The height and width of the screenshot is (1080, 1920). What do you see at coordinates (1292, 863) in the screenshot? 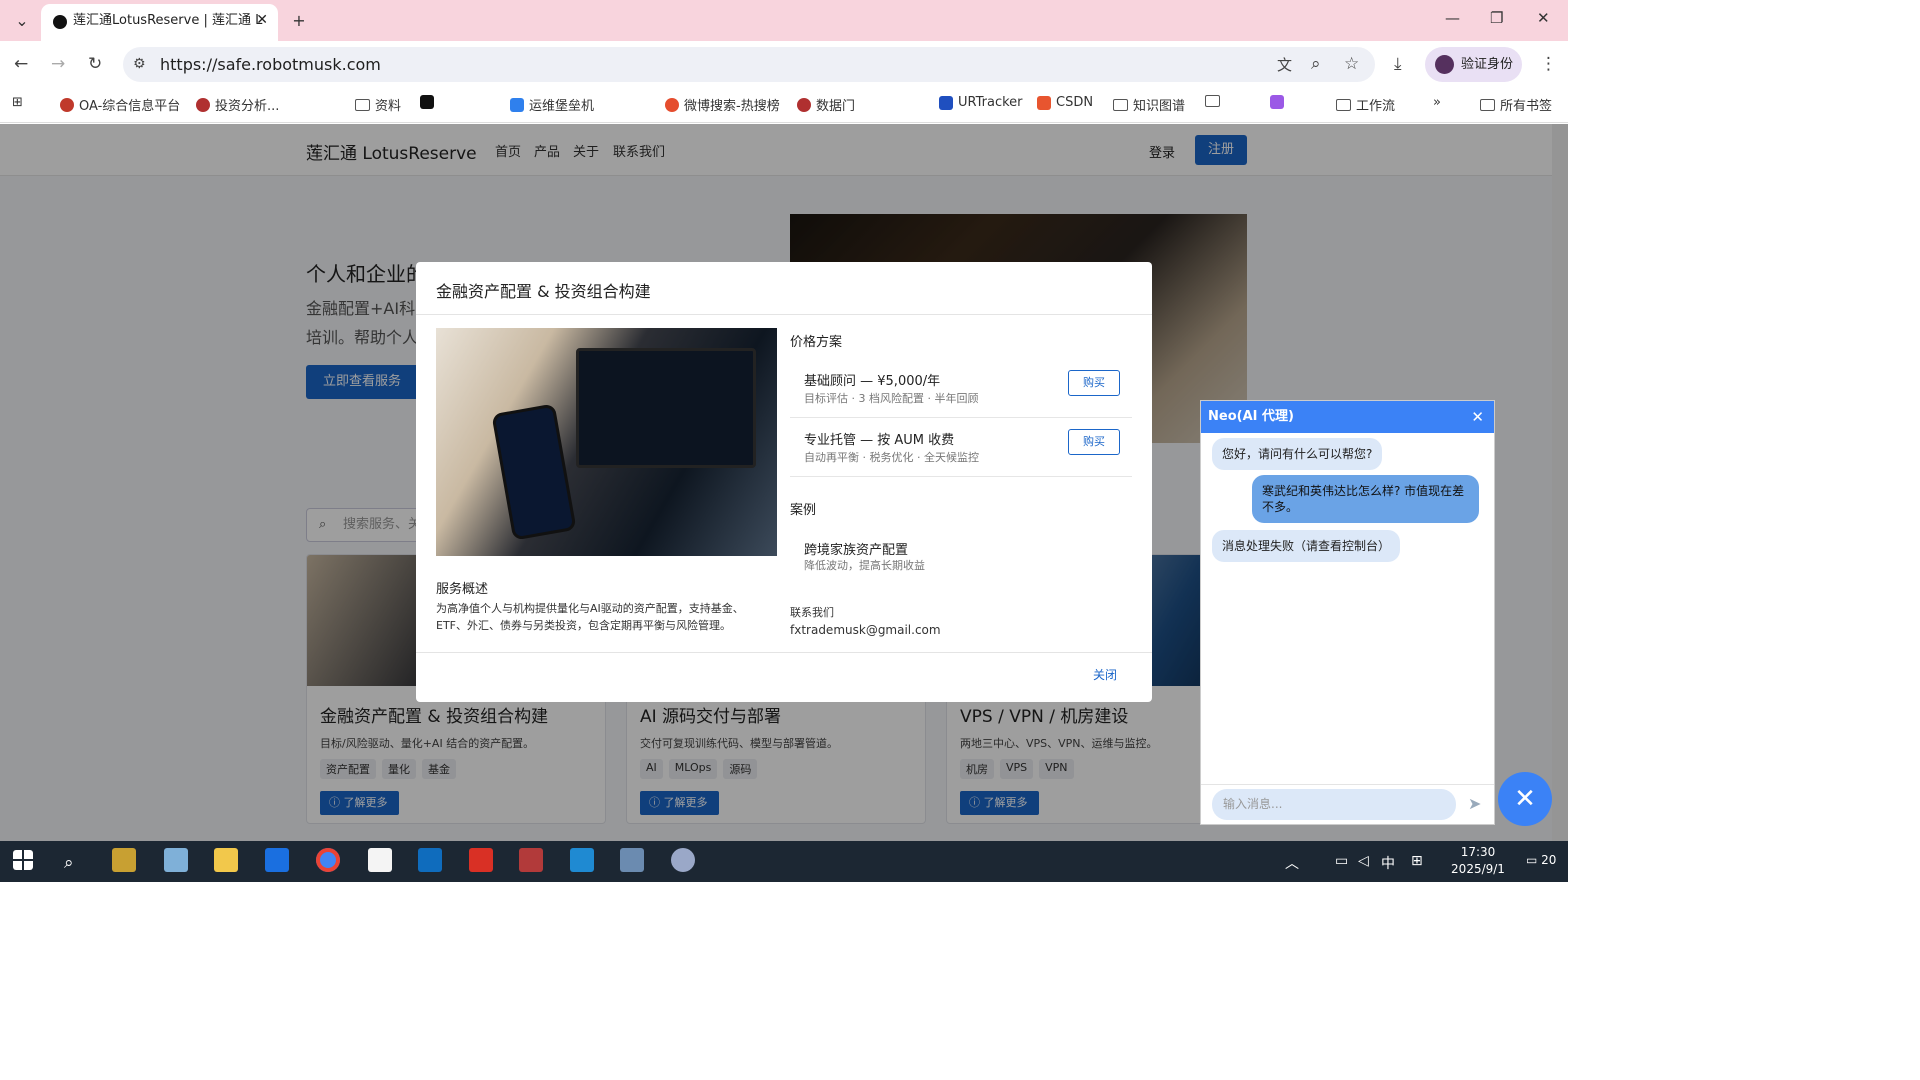
I see `chevron-up-icon: ︿` at bounding box center [1292, 863].